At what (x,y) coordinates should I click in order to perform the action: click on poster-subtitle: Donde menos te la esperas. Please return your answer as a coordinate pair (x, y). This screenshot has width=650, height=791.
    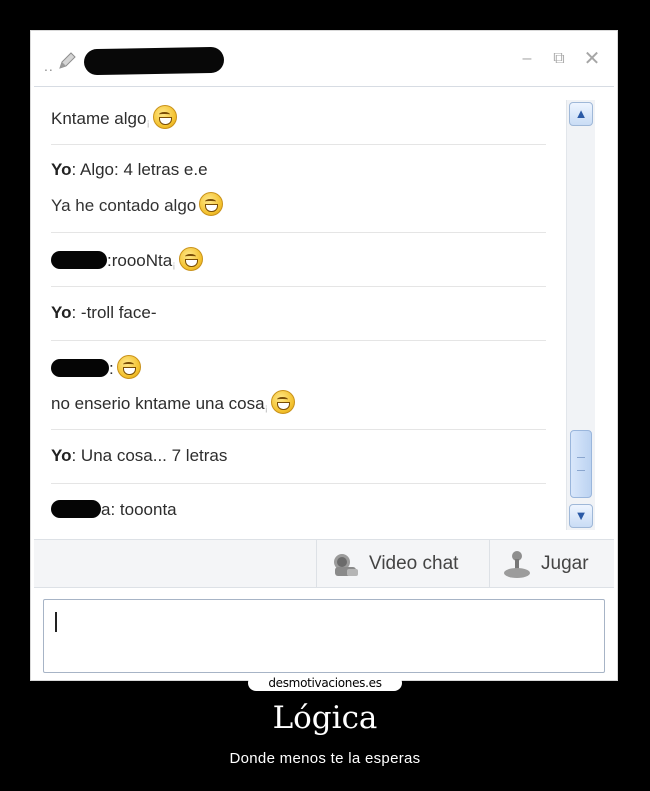
    Looking at the image, I should click on (325, 758).